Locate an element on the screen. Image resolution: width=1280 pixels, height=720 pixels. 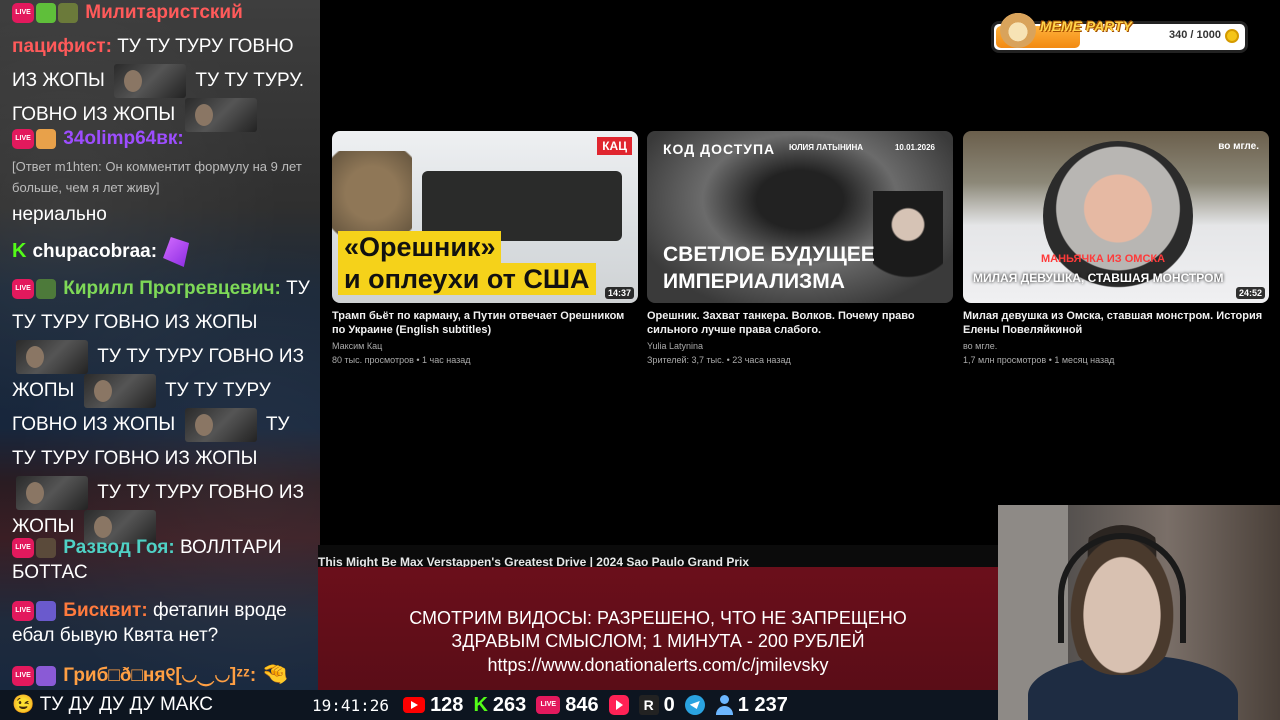
video-meta: 80 тыс. просмотров • 1 час назад is located at coordinates (401, 360).